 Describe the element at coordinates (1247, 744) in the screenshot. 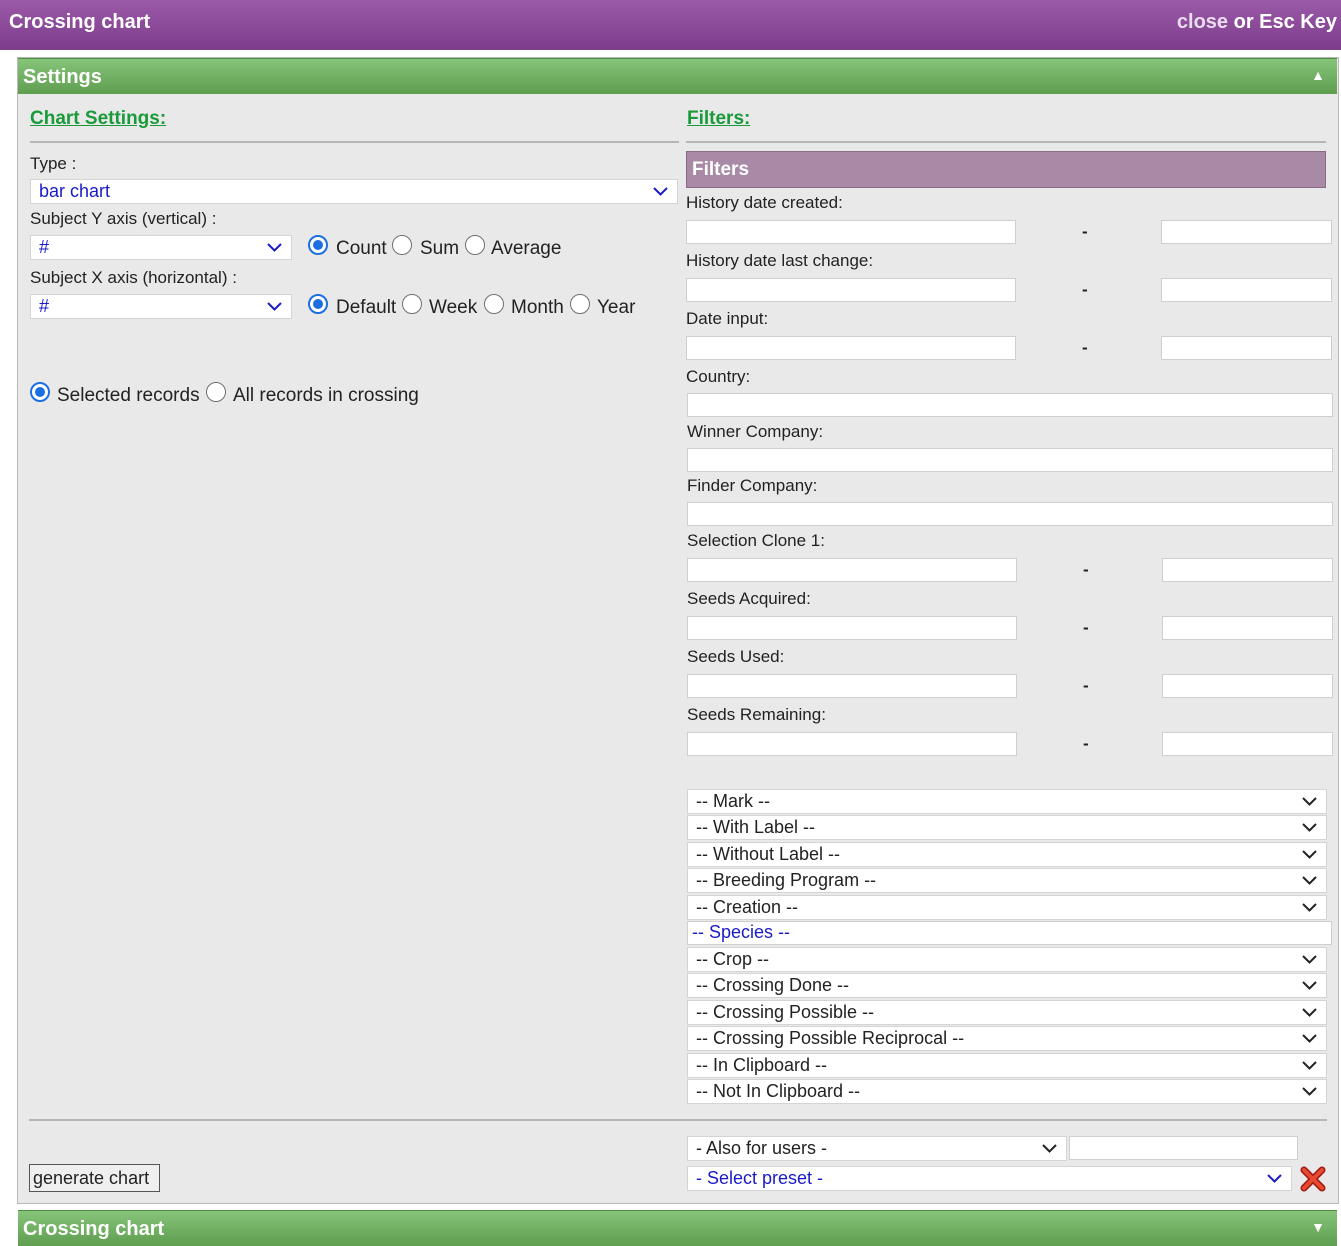

I see `seeds-remaining-to-input` at that location.